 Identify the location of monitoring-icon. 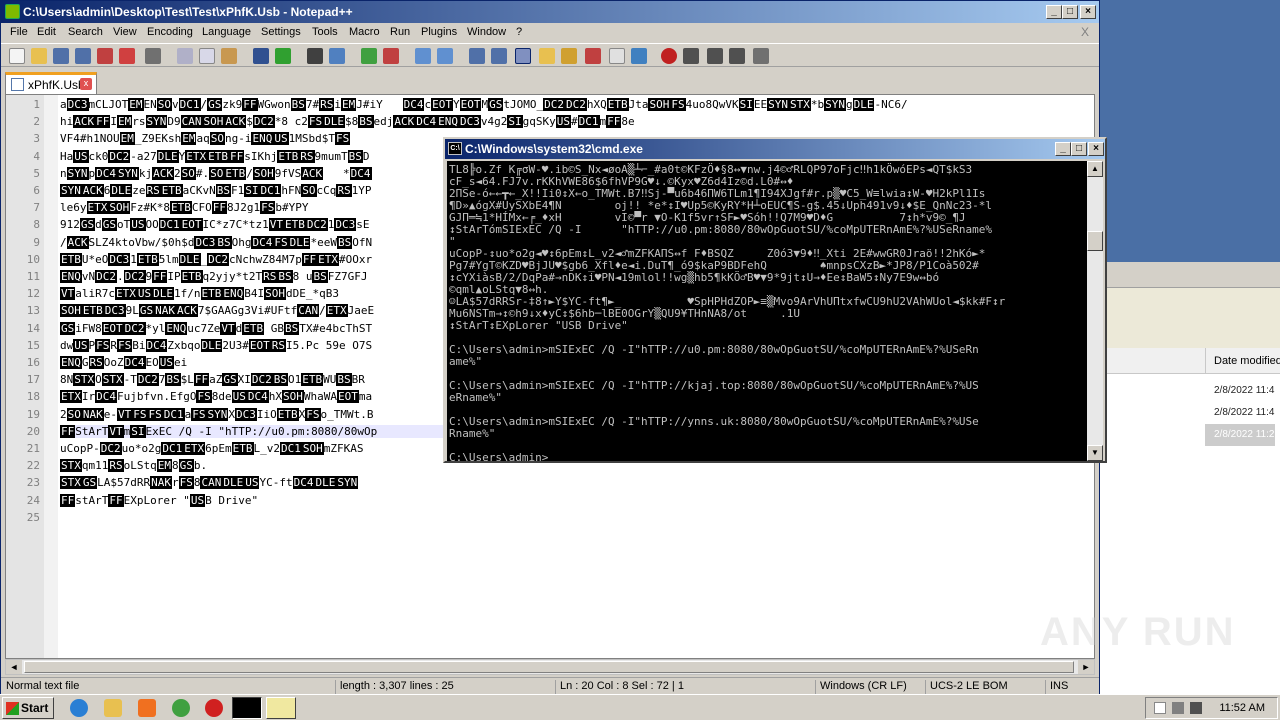
(639, 56).